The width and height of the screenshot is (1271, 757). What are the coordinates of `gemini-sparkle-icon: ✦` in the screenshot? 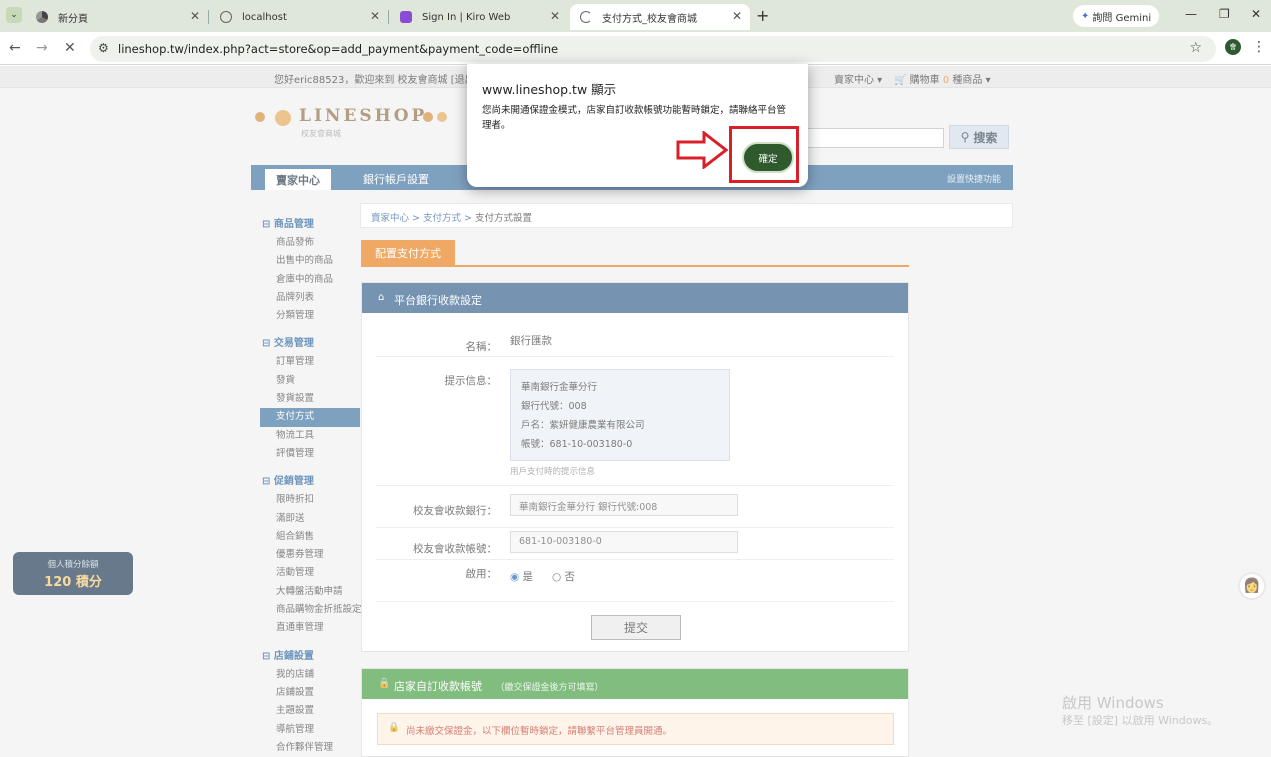 It's located at (1085, 16).